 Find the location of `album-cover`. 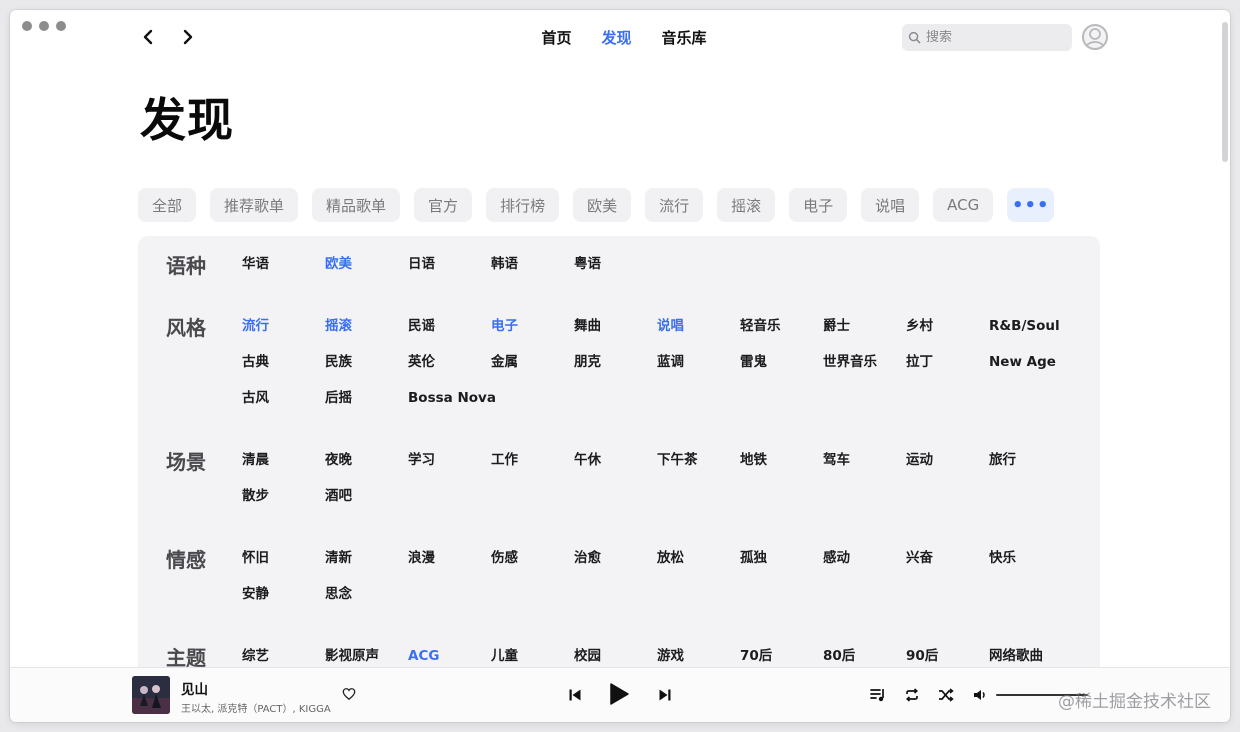

album-cover is located at coordinates (151, 695).